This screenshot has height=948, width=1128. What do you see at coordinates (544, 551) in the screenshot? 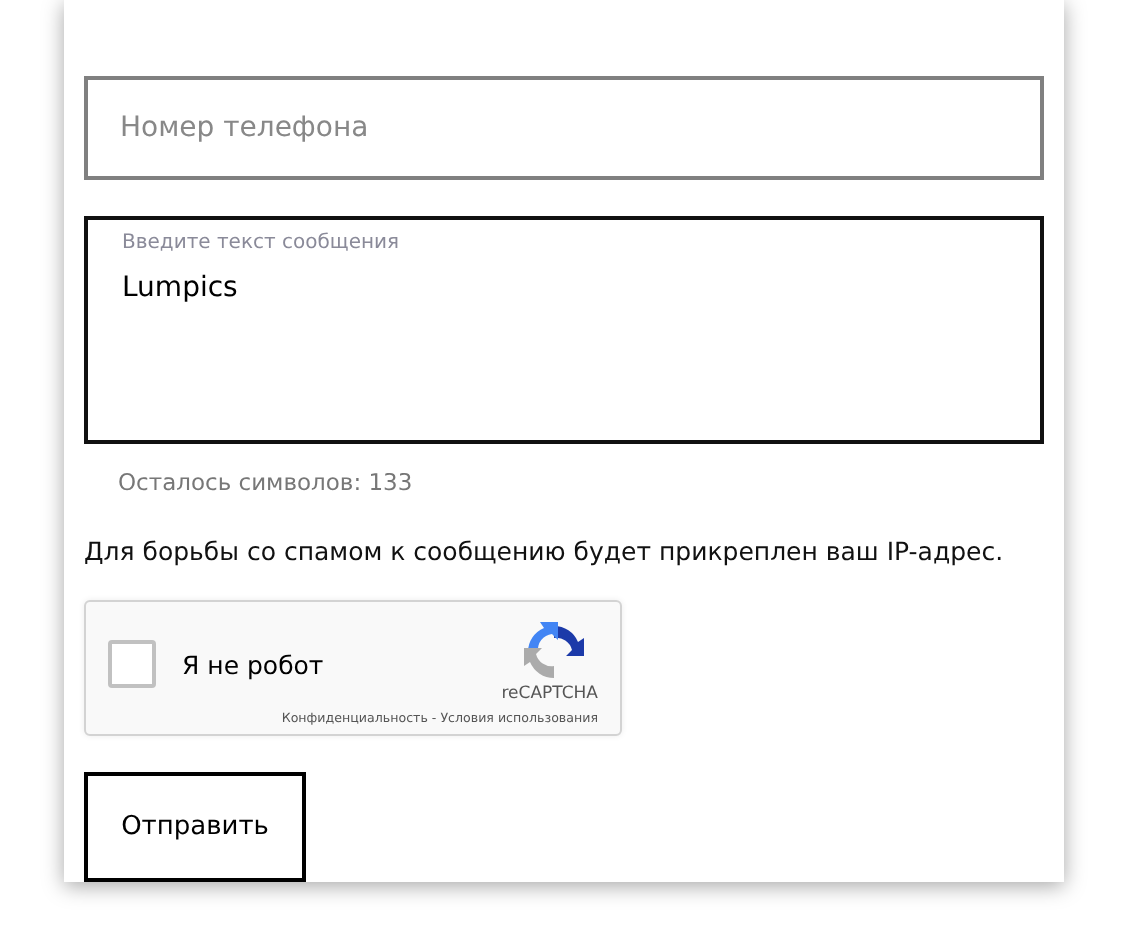
I see `spam-notice: Для борьбы со спамом к сообщению будет прикреплен ваш IP-адрес.` at bounding box center [544, 551].